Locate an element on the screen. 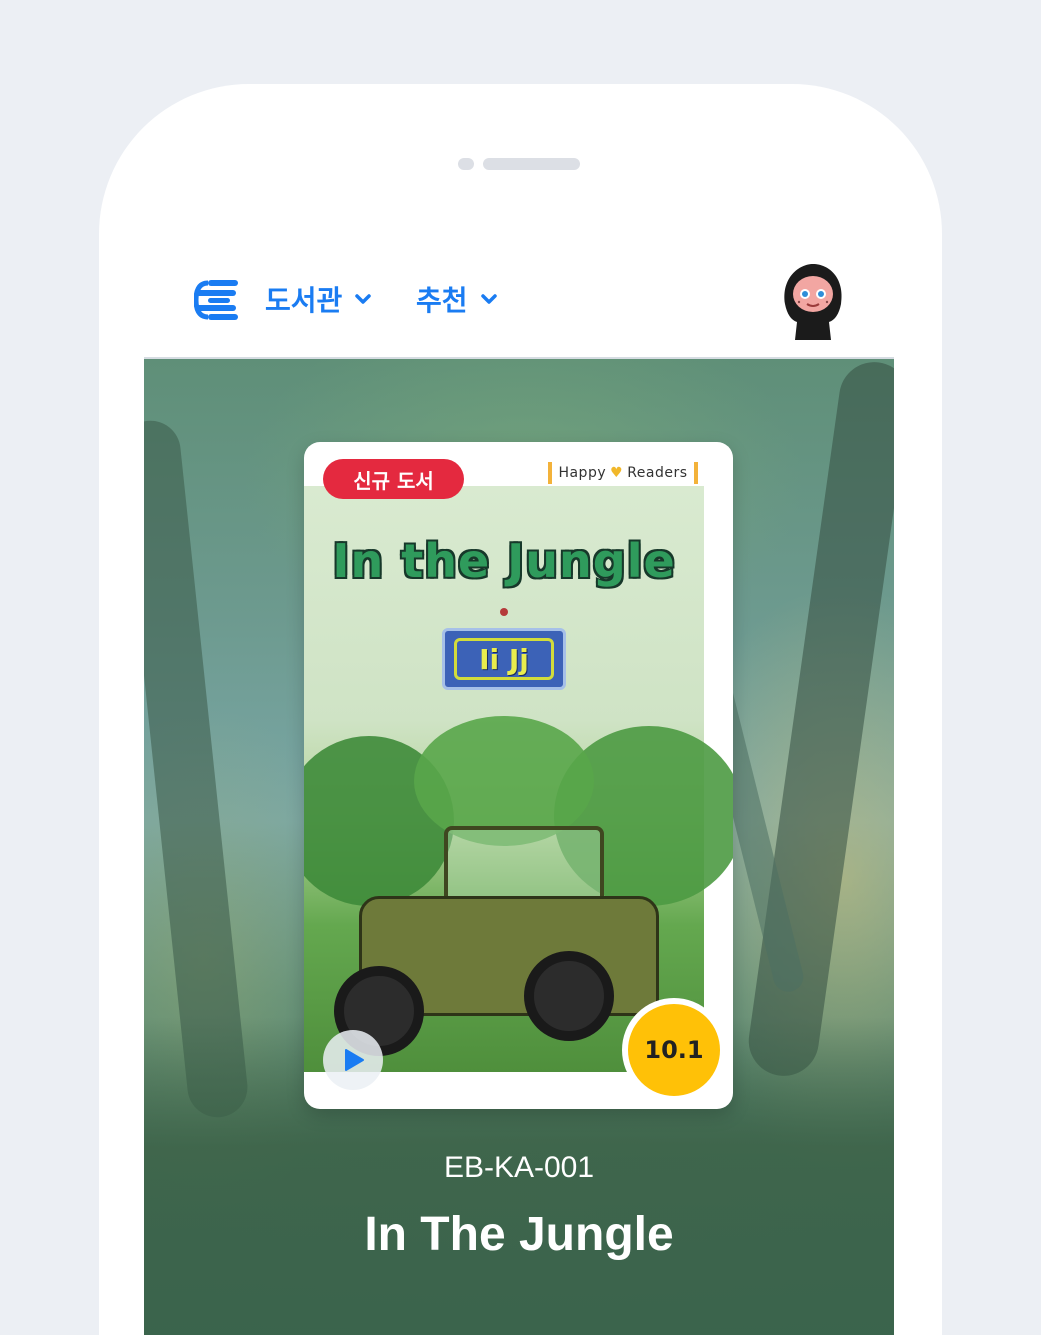  cover-jeep-wheel is located at coordinates (569, 996).